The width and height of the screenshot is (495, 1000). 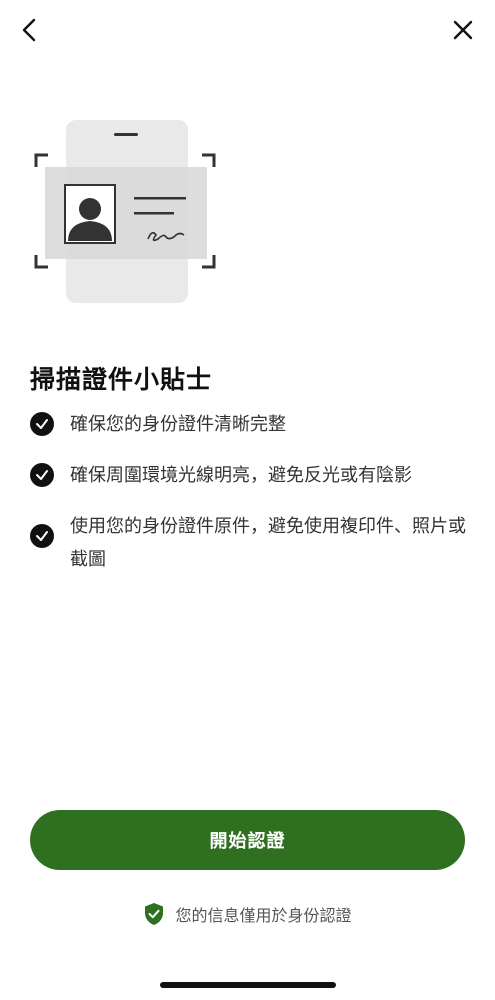 What do you see at coordinates (241, 475) in the screenshot?
I see `tip-text: 確保周圍環境光線明亮，避免反光或有陰影` at bounding box center [241, 475].